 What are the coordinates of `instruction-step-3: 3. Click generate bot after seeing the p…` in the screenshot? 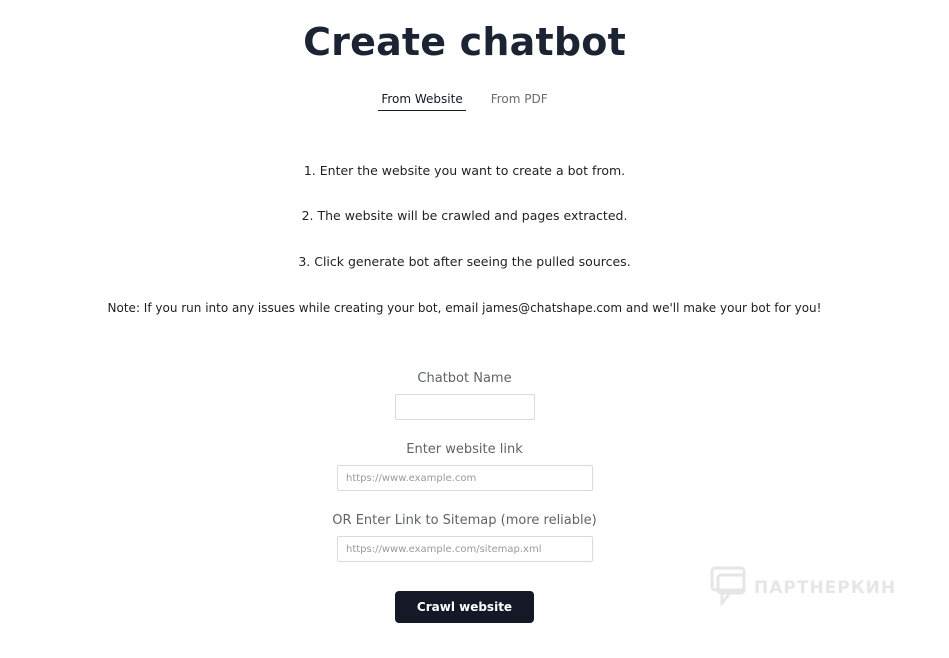 It's located at (464, 261).